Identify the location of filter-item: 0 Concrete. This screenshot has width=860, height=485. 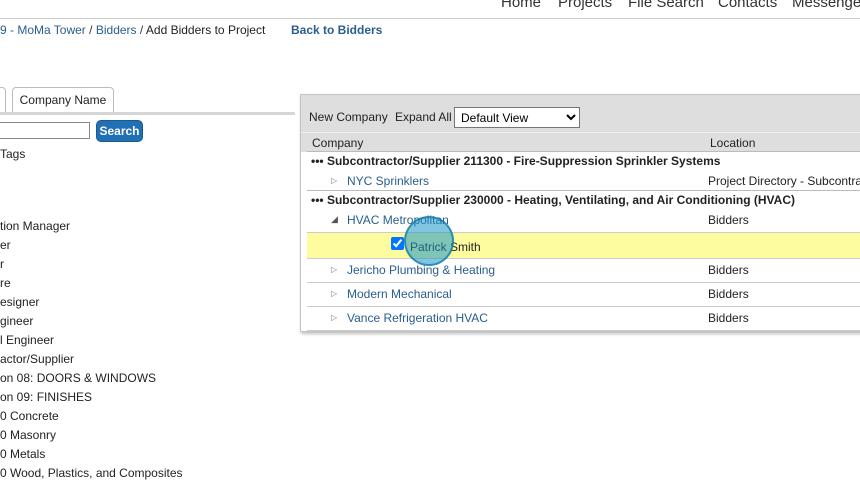
(91, 418).